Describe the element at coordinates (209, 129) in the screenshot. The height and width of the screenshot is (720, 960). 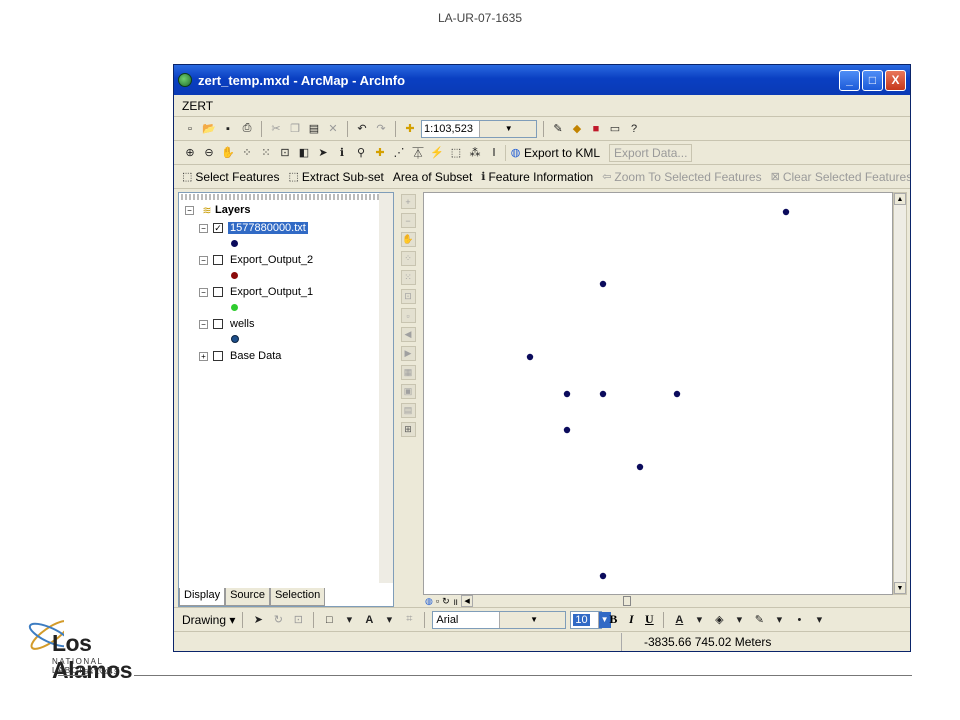
I see `open-folder-icon: 📂` at that location.